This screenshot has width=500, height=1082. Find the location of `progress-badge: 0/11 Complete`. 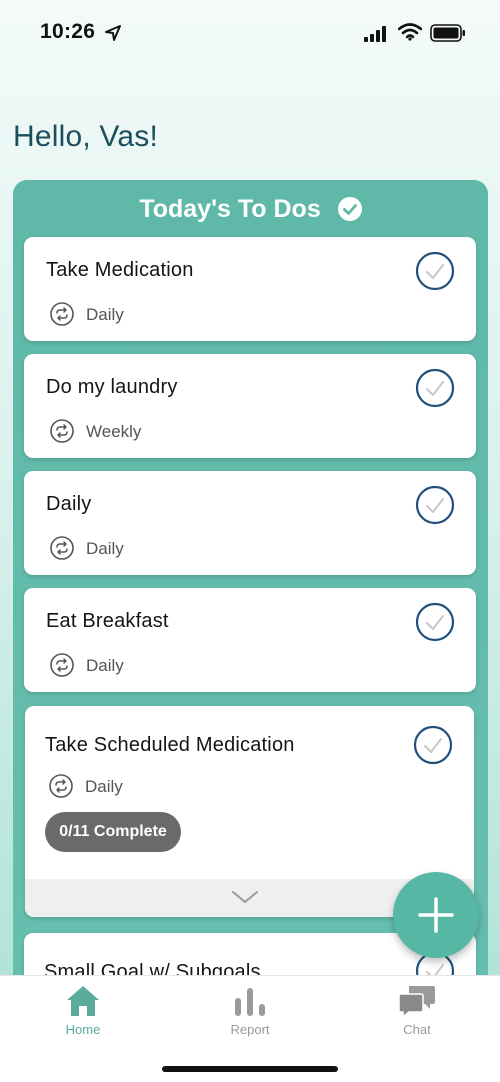

progress-badge: 0/11 Complete is located at coordinates (113, 832).